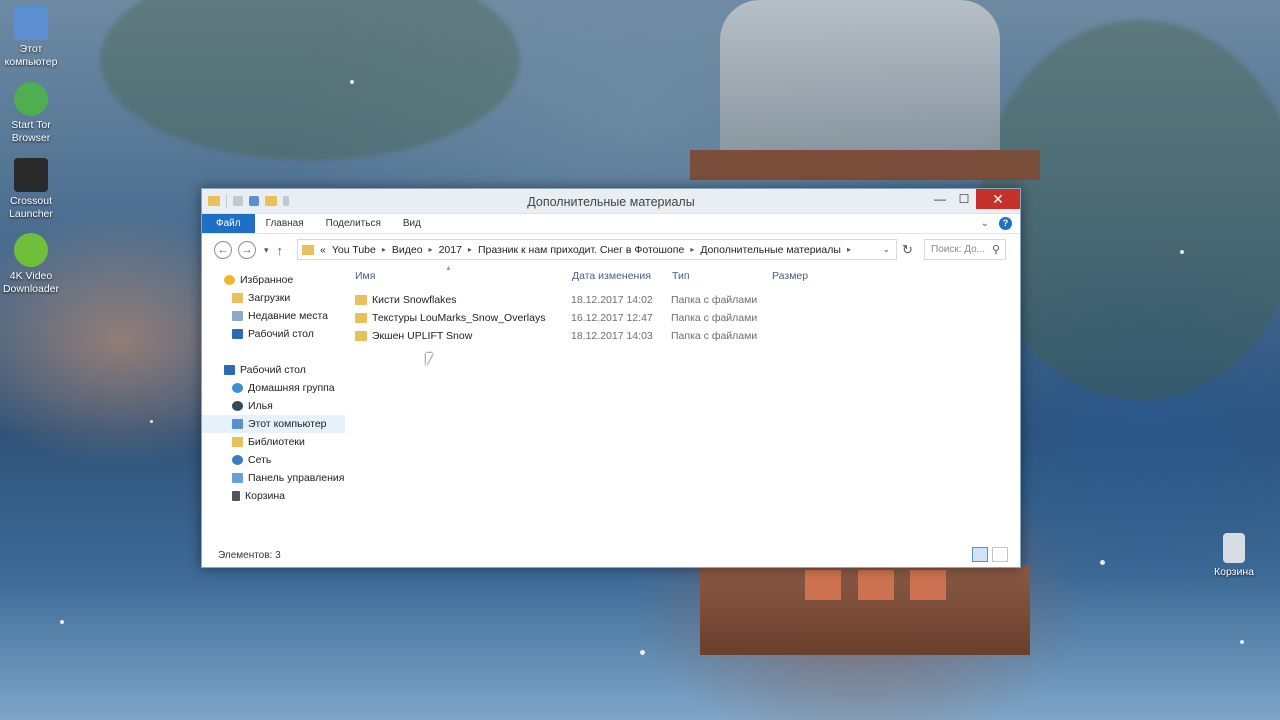 This screenshot has height=720, width=1280. What do you see at coordinates (237, 460) in the screenshot?
I see `network-icon` at bounding box center [237, 460].